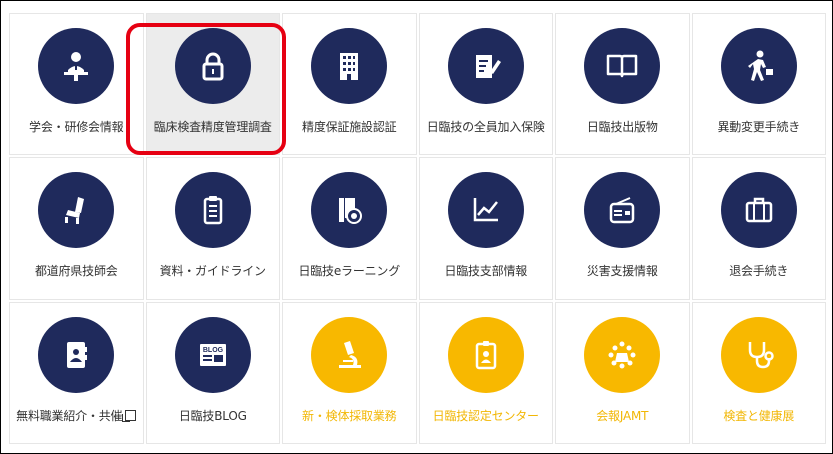 This screenshot has width=833, height=454. I want to click on chair-icon, so click(76, 210).